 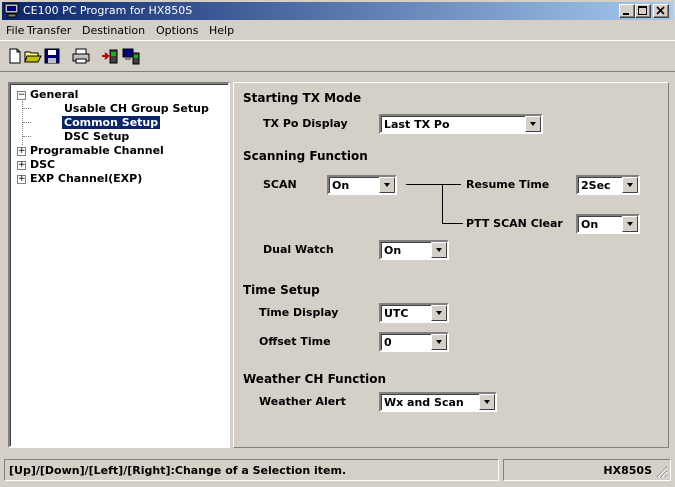 I want to click on title-bar: CE100 PC Program for HX850S, so click(x=337, y=11).